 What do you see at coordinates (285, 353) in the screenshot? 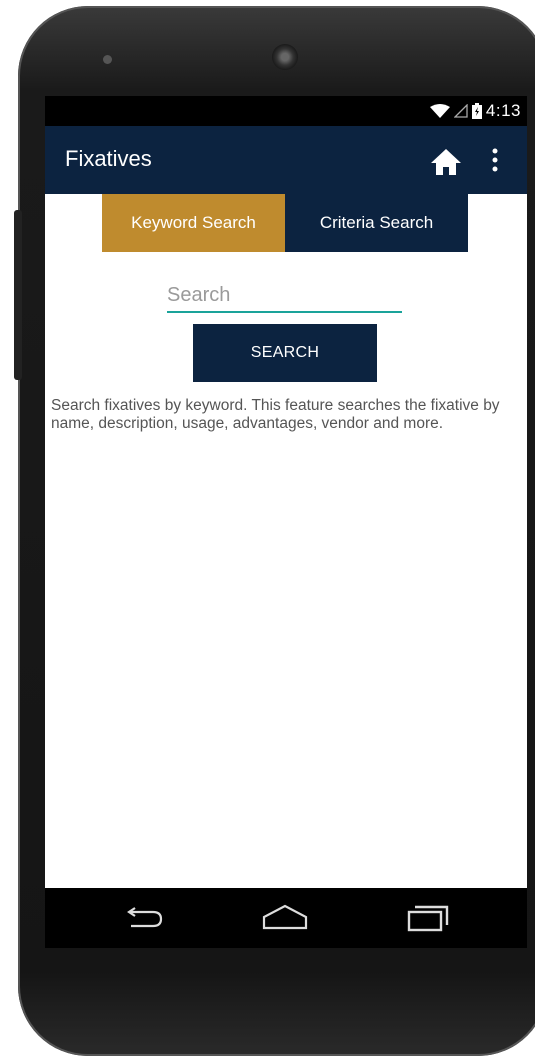
I see `search-button: SEARCH` at bounding box center [285, 353].